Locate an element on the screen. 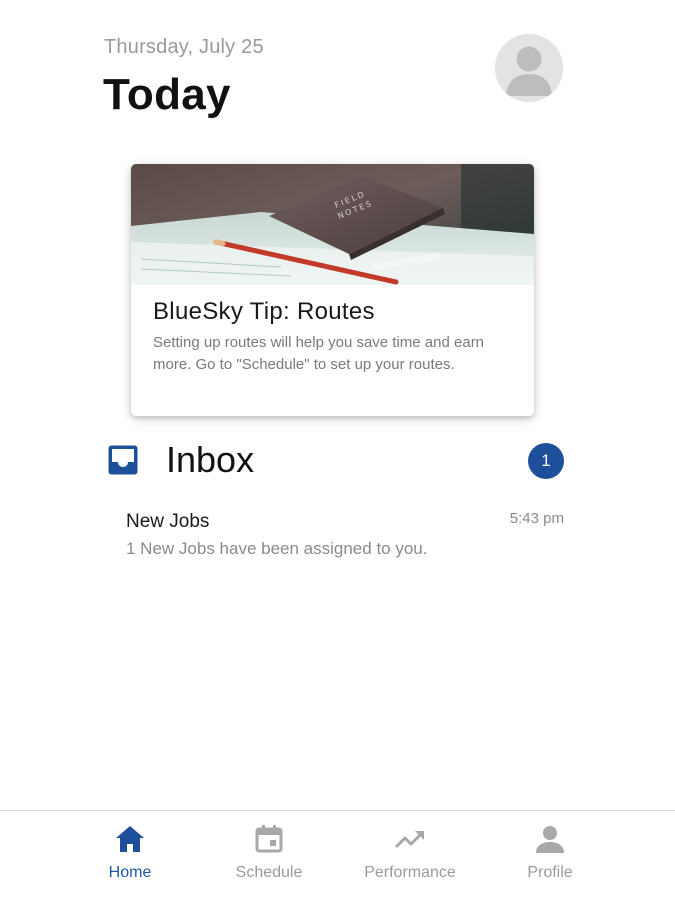 The height and width of the screenshot is (900, 675). inbox-heading: Inbox is located at coordinates (210, 459).